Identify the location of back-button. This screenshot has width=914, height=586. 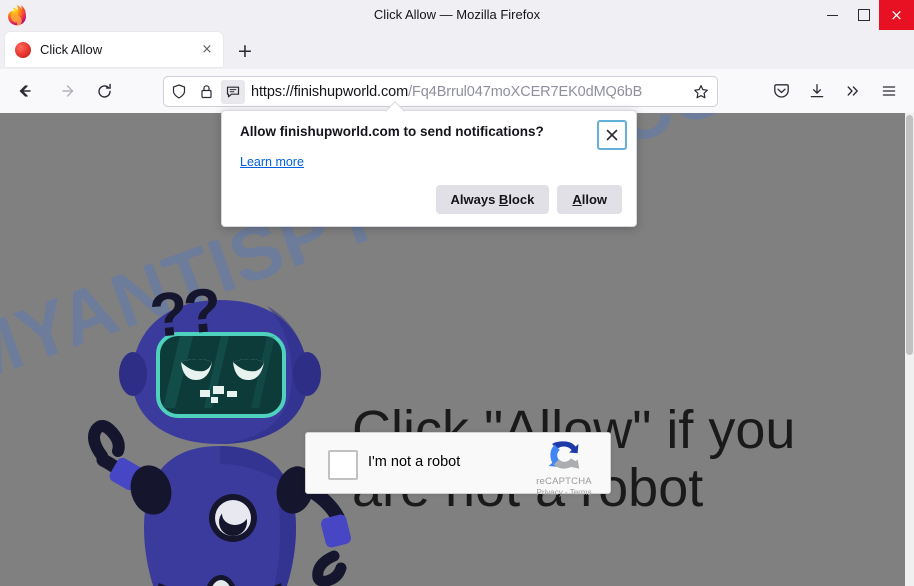
(25, 91).